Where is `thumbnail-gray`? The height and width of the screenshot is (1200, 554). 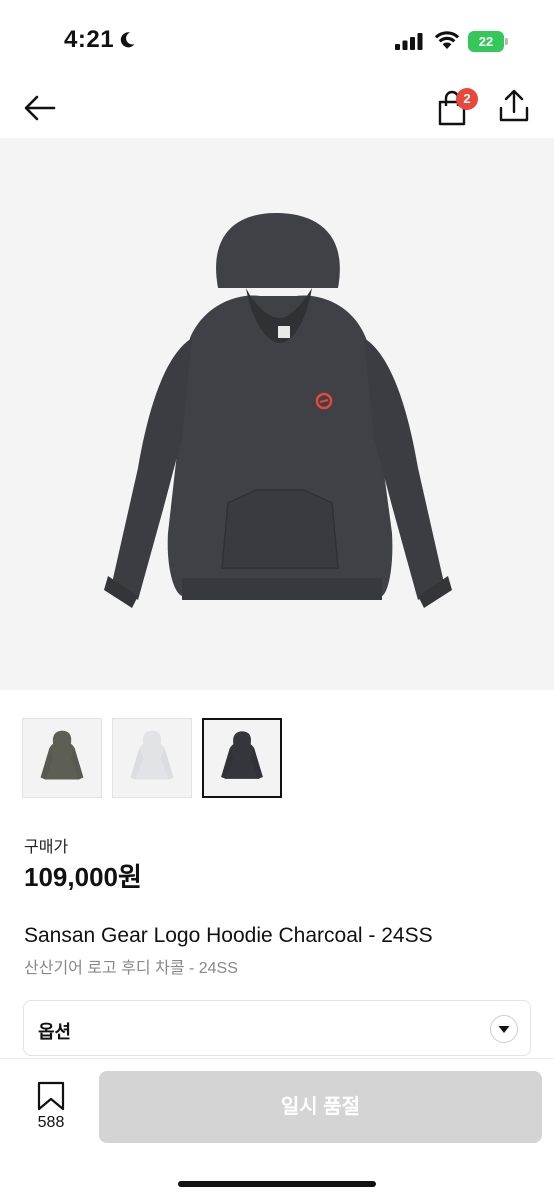 thumbnail-gray is located at coordinates (152, 758).